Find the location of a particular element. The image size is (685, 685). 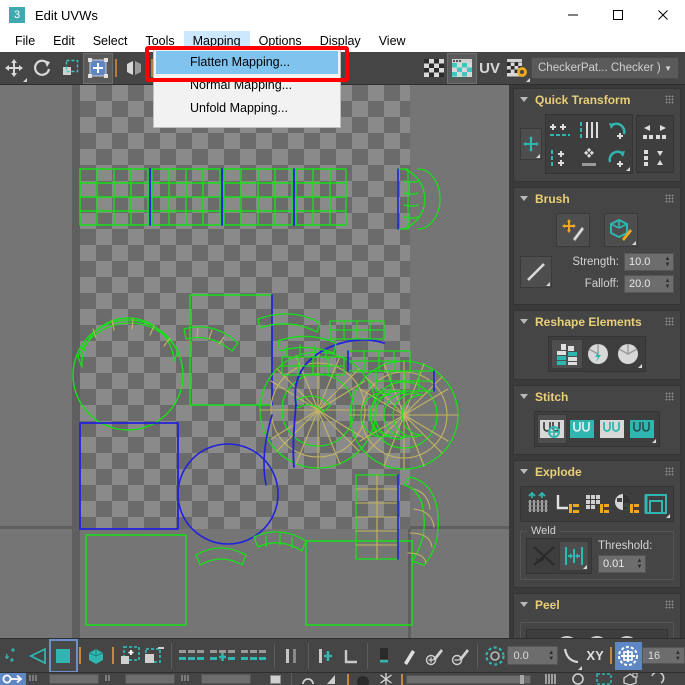

paint-move-brush-icon is located at coordinates (573, 230).